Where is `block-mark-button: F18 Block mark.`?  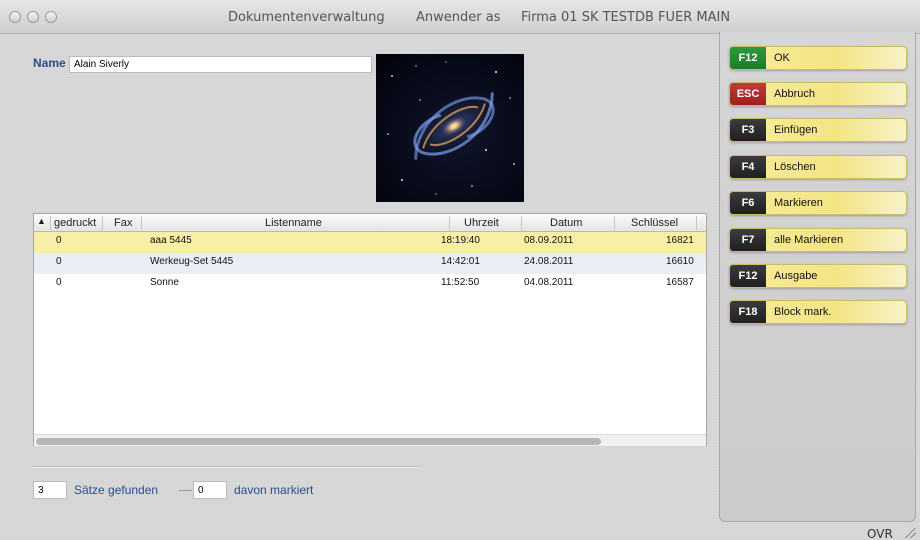 block-mark-button: F18 Block mark. is located at coordinates (818, 312).